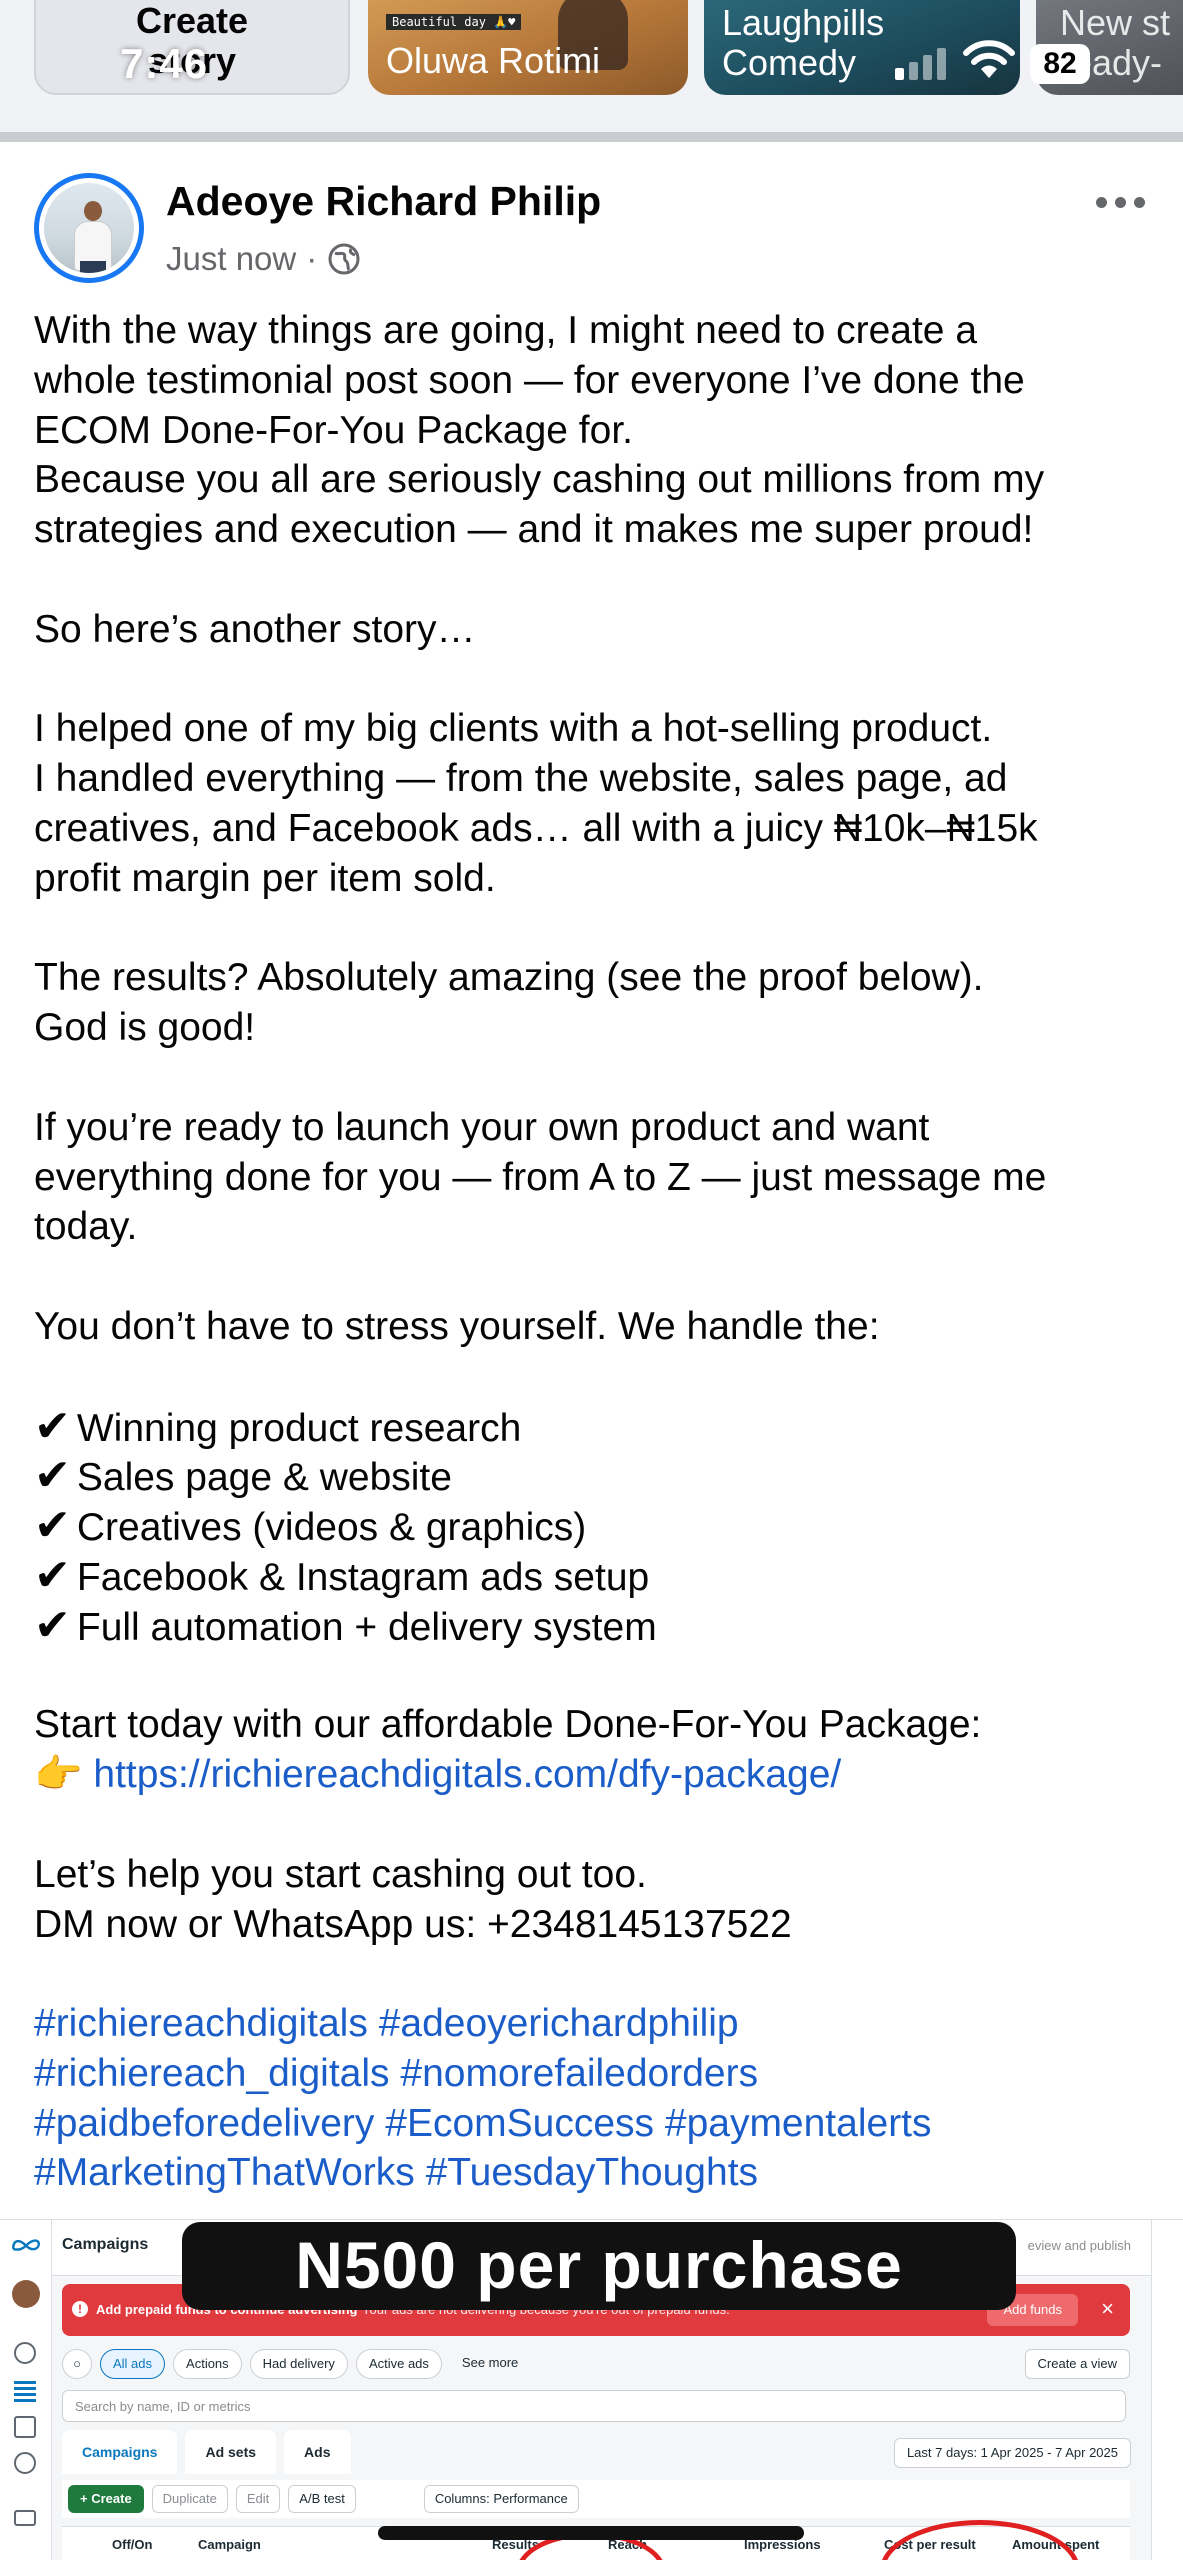 This screenshot has height=2560, width=1183. I want to click on filter-all-ads: All ads, so click(133, 2364).